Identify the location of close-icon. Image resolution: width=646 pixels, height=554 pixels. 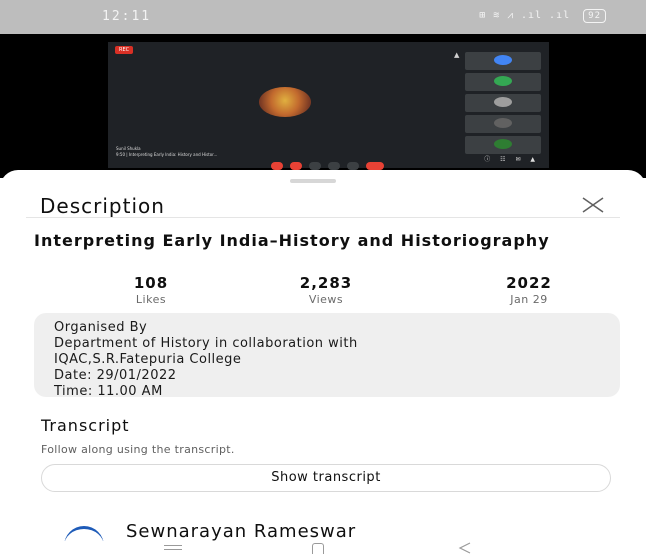
(593, 205).